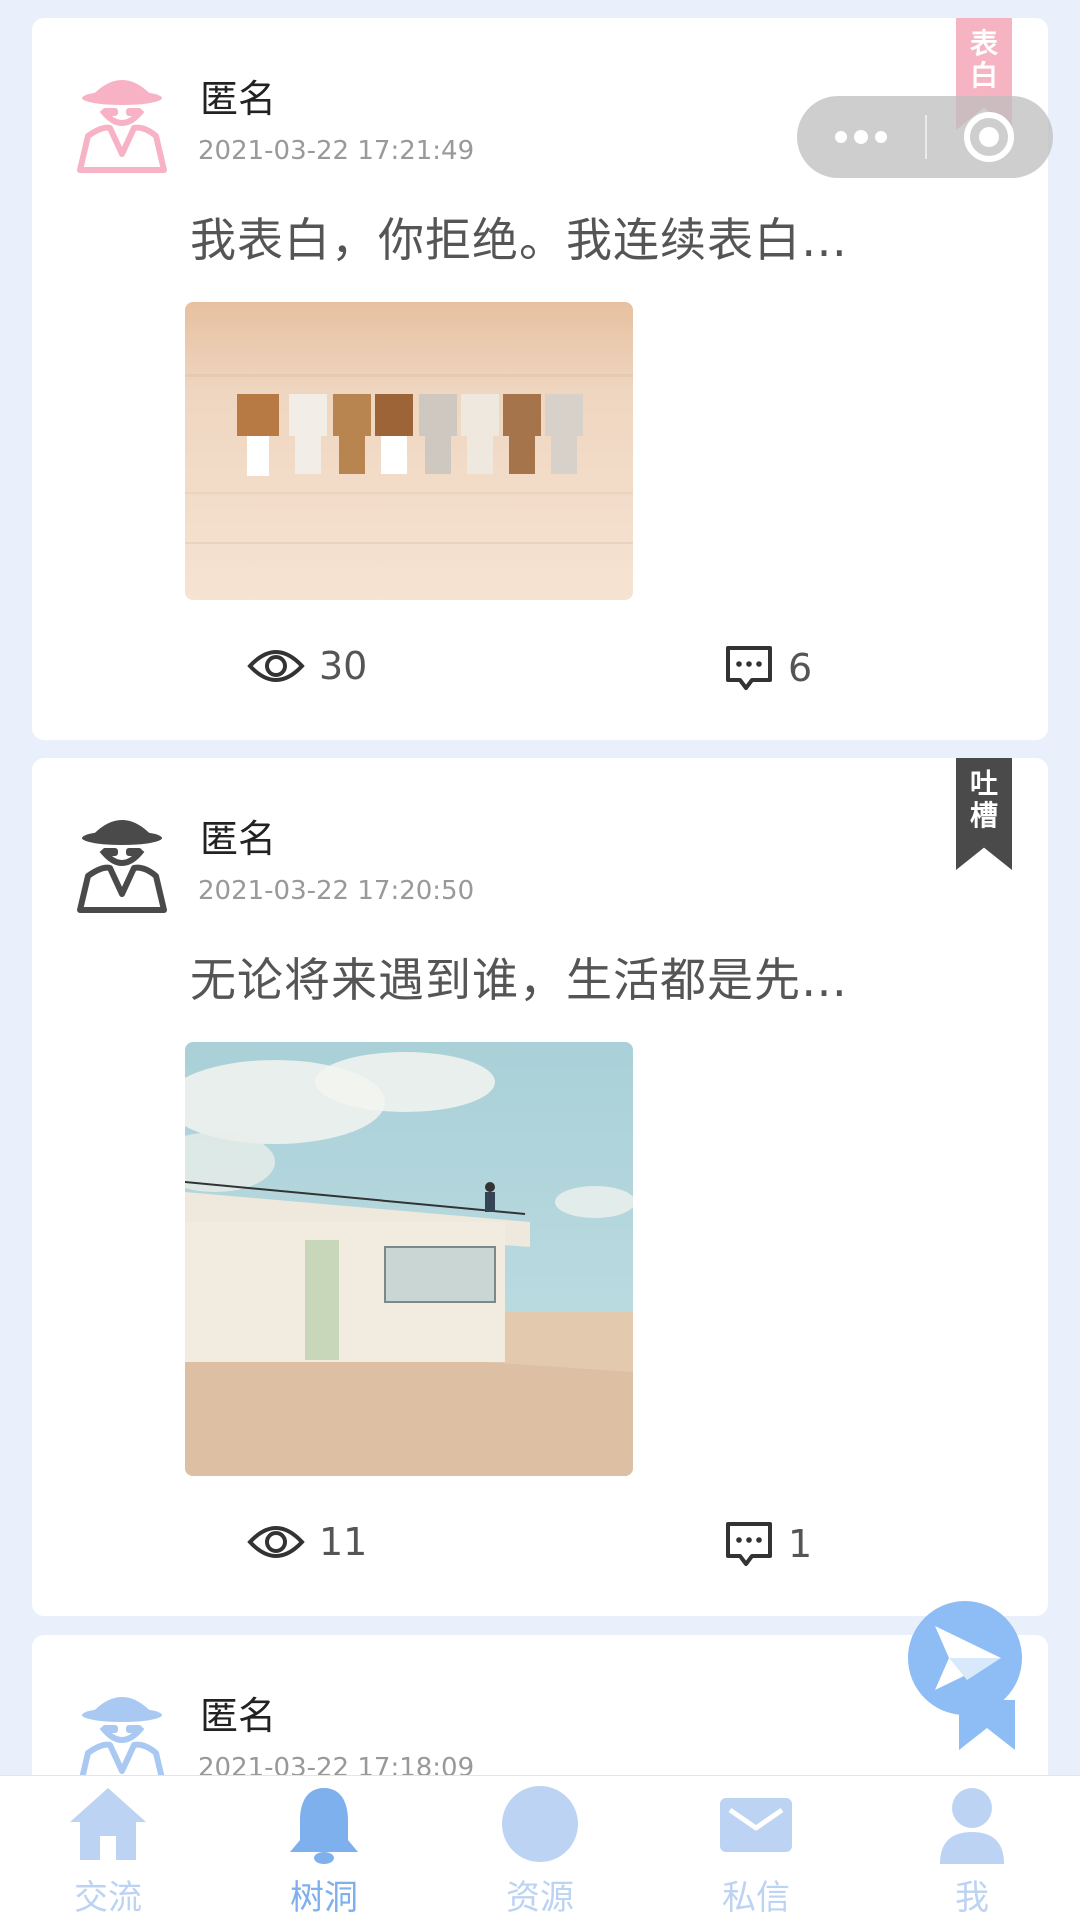 Image resolution: width=1080 pixels, height=1921 pixels. What do you see at coordinates (343, 1542) in the screenshot?
I see `view-number: 11` at bounding box center [343, 1542].